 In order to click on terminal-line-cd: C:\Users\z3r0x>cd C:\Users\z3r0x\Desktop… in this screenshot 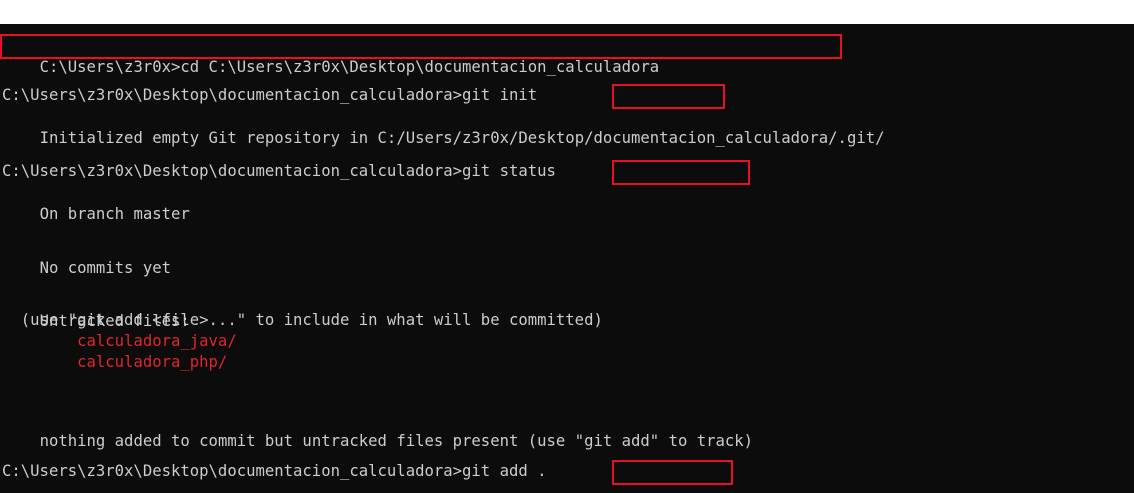, I will do `click(331, 55)`.